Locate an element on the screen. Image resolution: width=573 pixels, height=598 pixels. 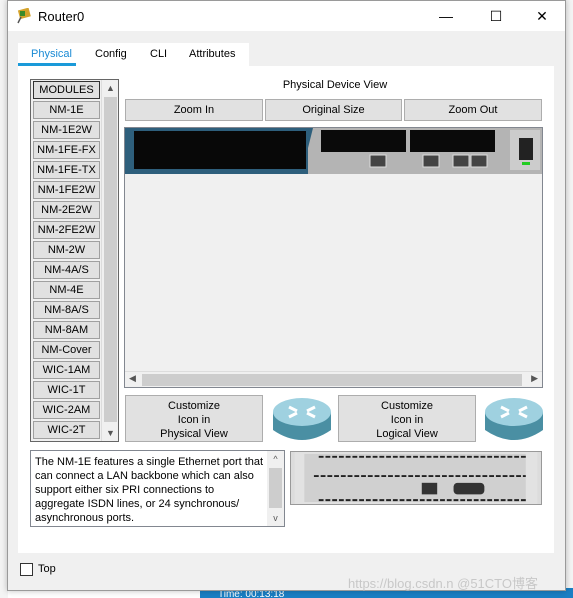
minimize-button: — is located at coordinates (446, 16).